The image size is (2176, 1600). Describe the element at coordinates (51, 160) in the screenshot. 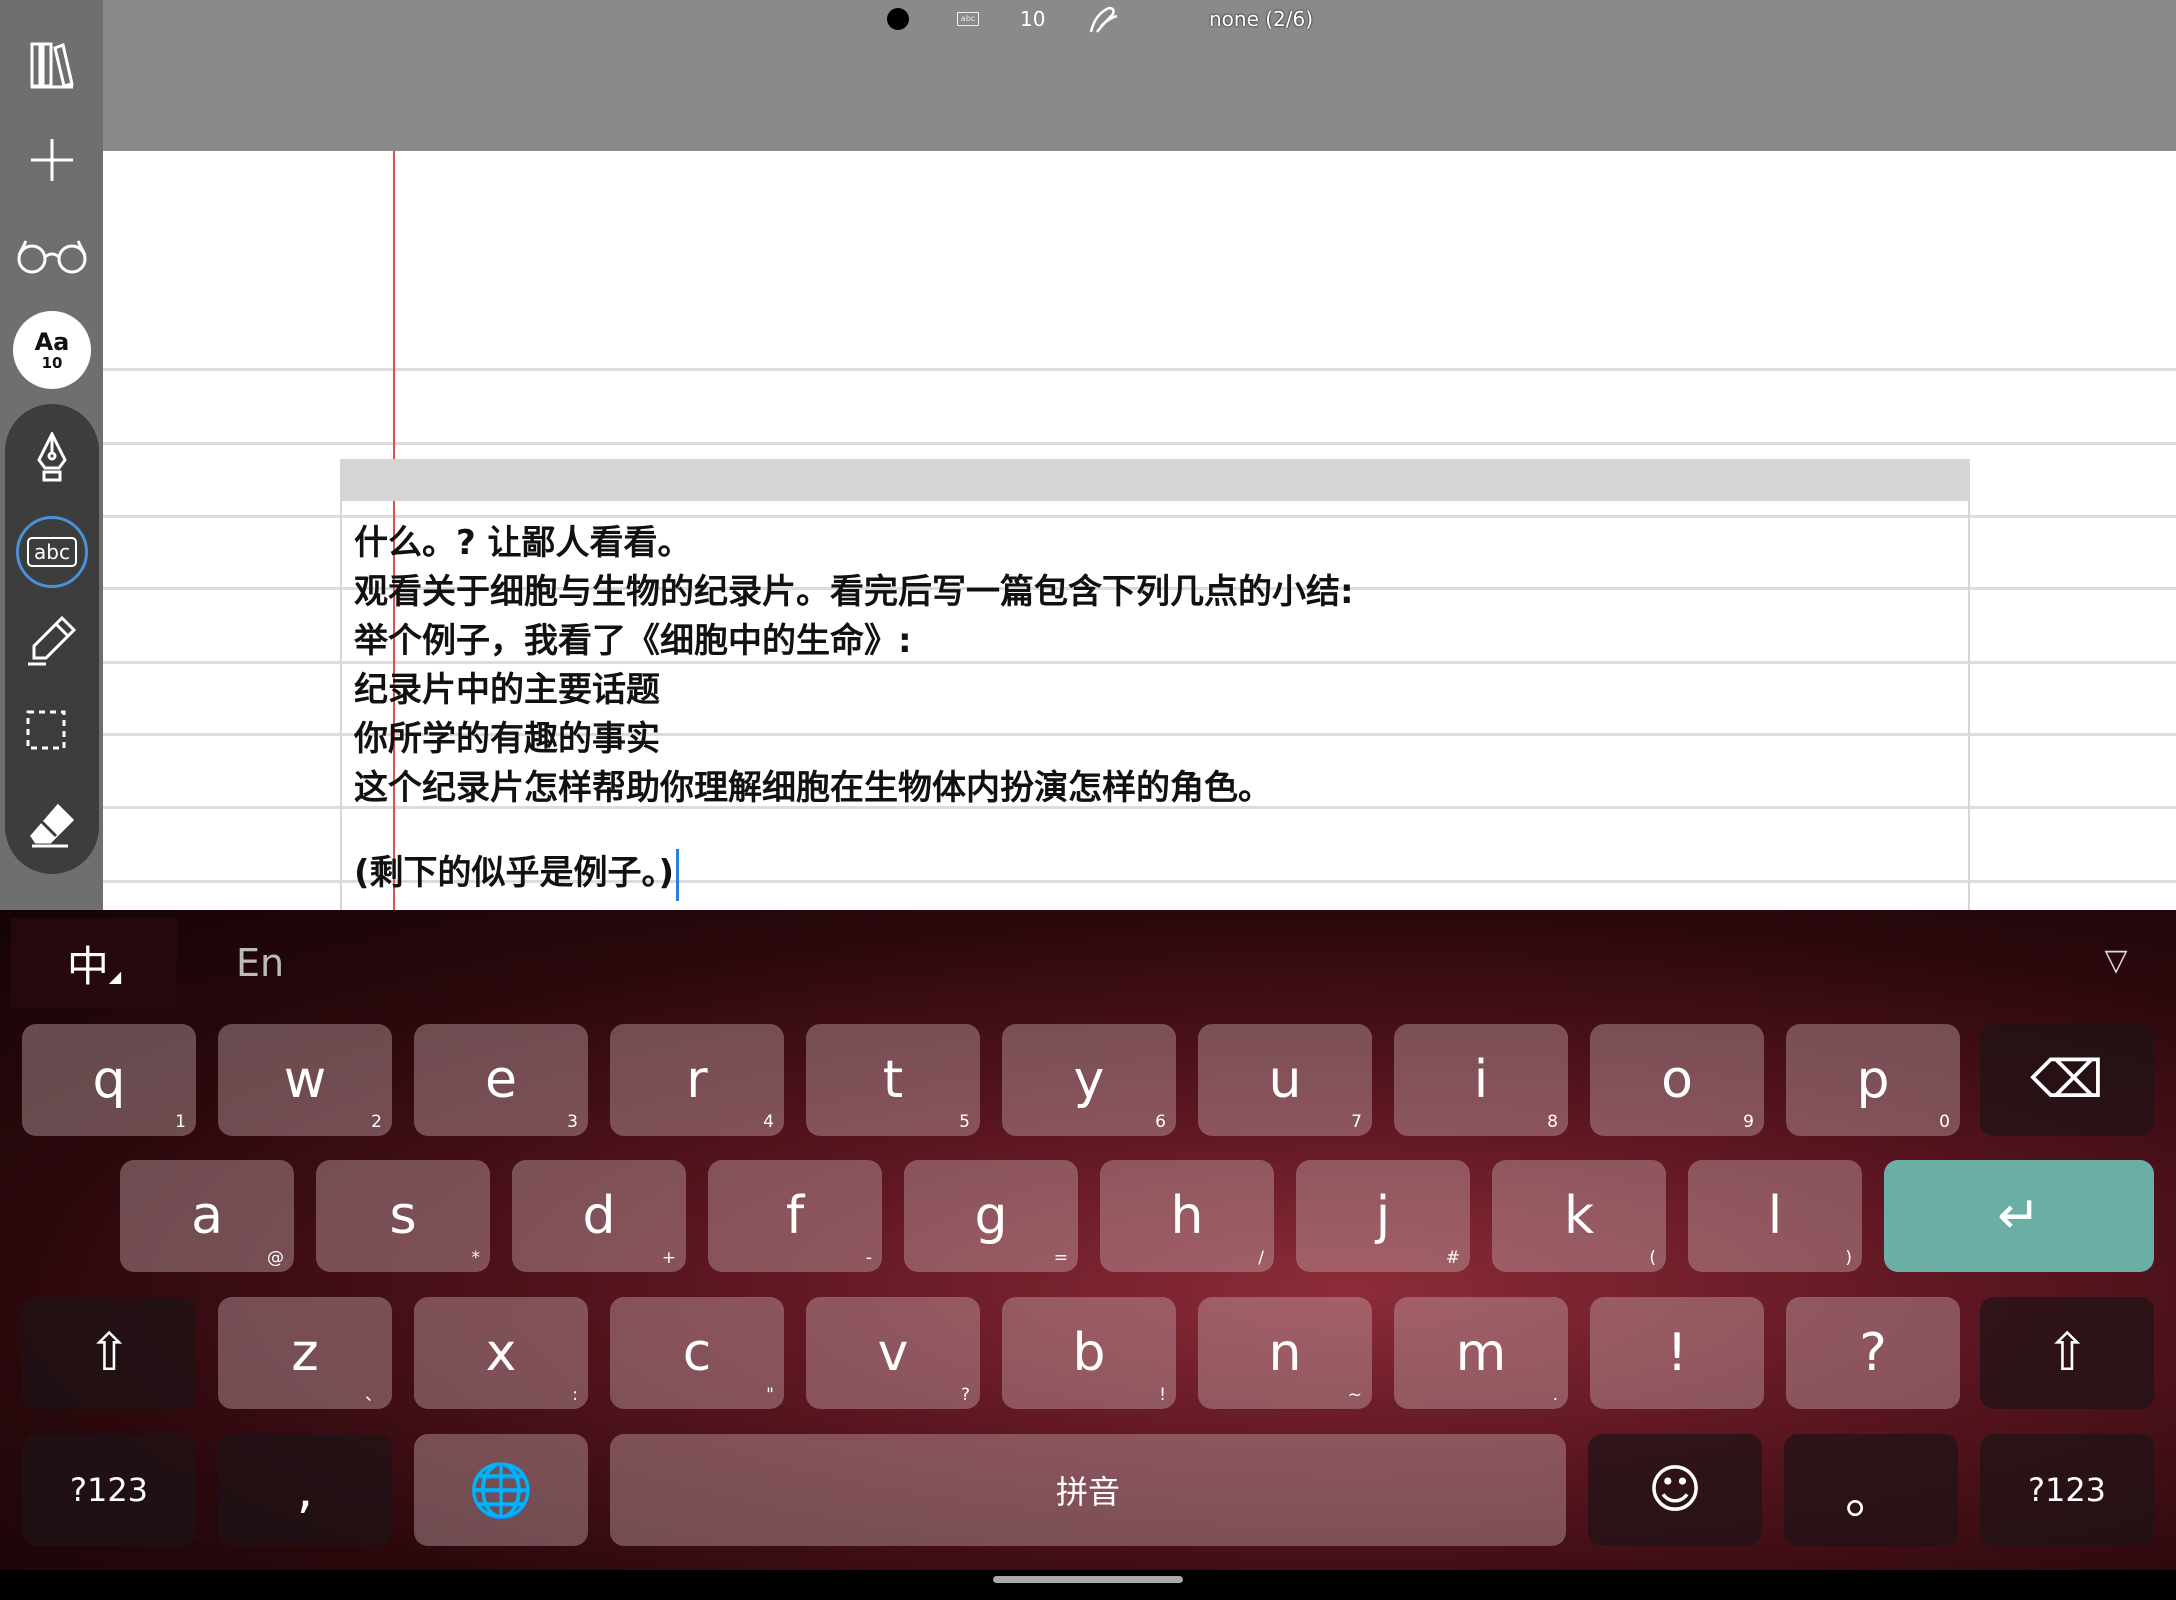

I see `add-icon` at that location.